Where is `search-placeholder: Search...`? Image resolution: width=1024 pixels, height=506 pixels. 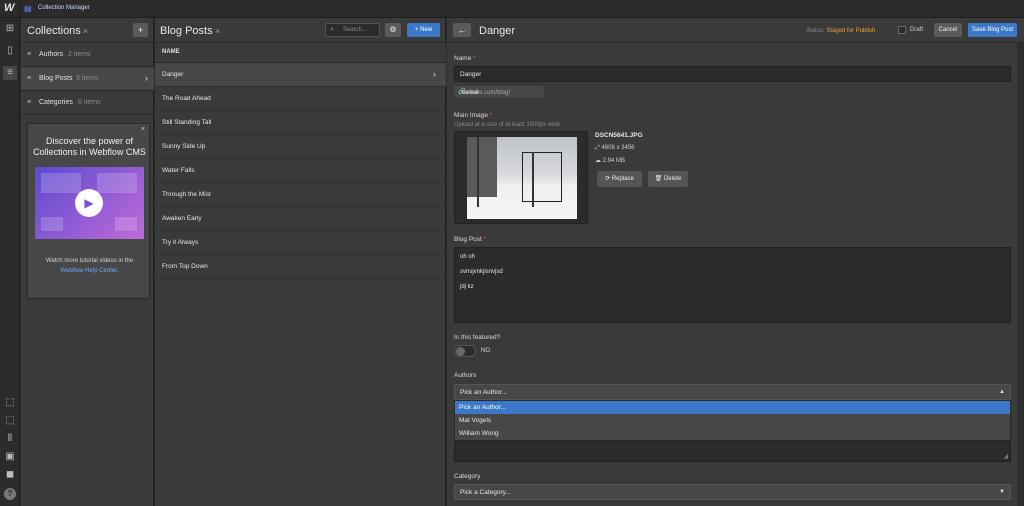 search-placeholder: Search... is located at coordinates (355, 30).